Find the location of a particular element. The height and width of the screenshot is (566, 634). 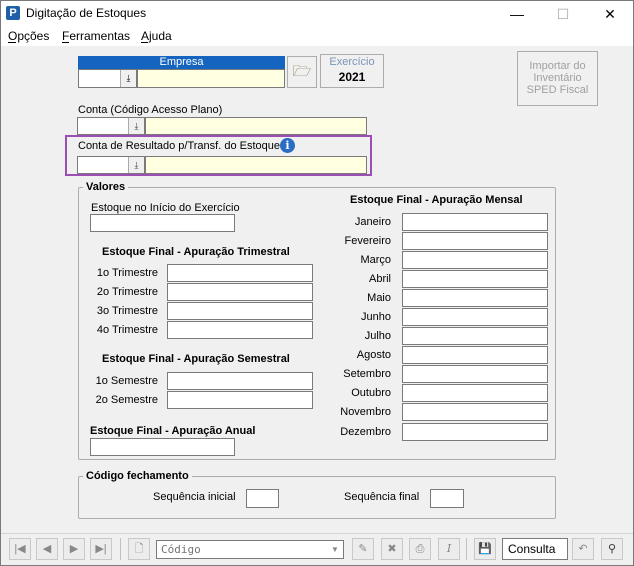

mes-novembro-field is located at coordinates (475, 412).